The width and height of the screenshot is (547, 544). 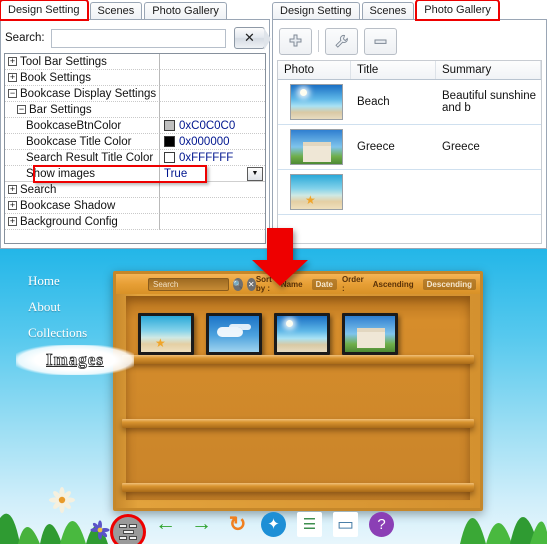 I want to click on right-tab-photo-gallery: Photo Gallery, so click(x=457, y=10).